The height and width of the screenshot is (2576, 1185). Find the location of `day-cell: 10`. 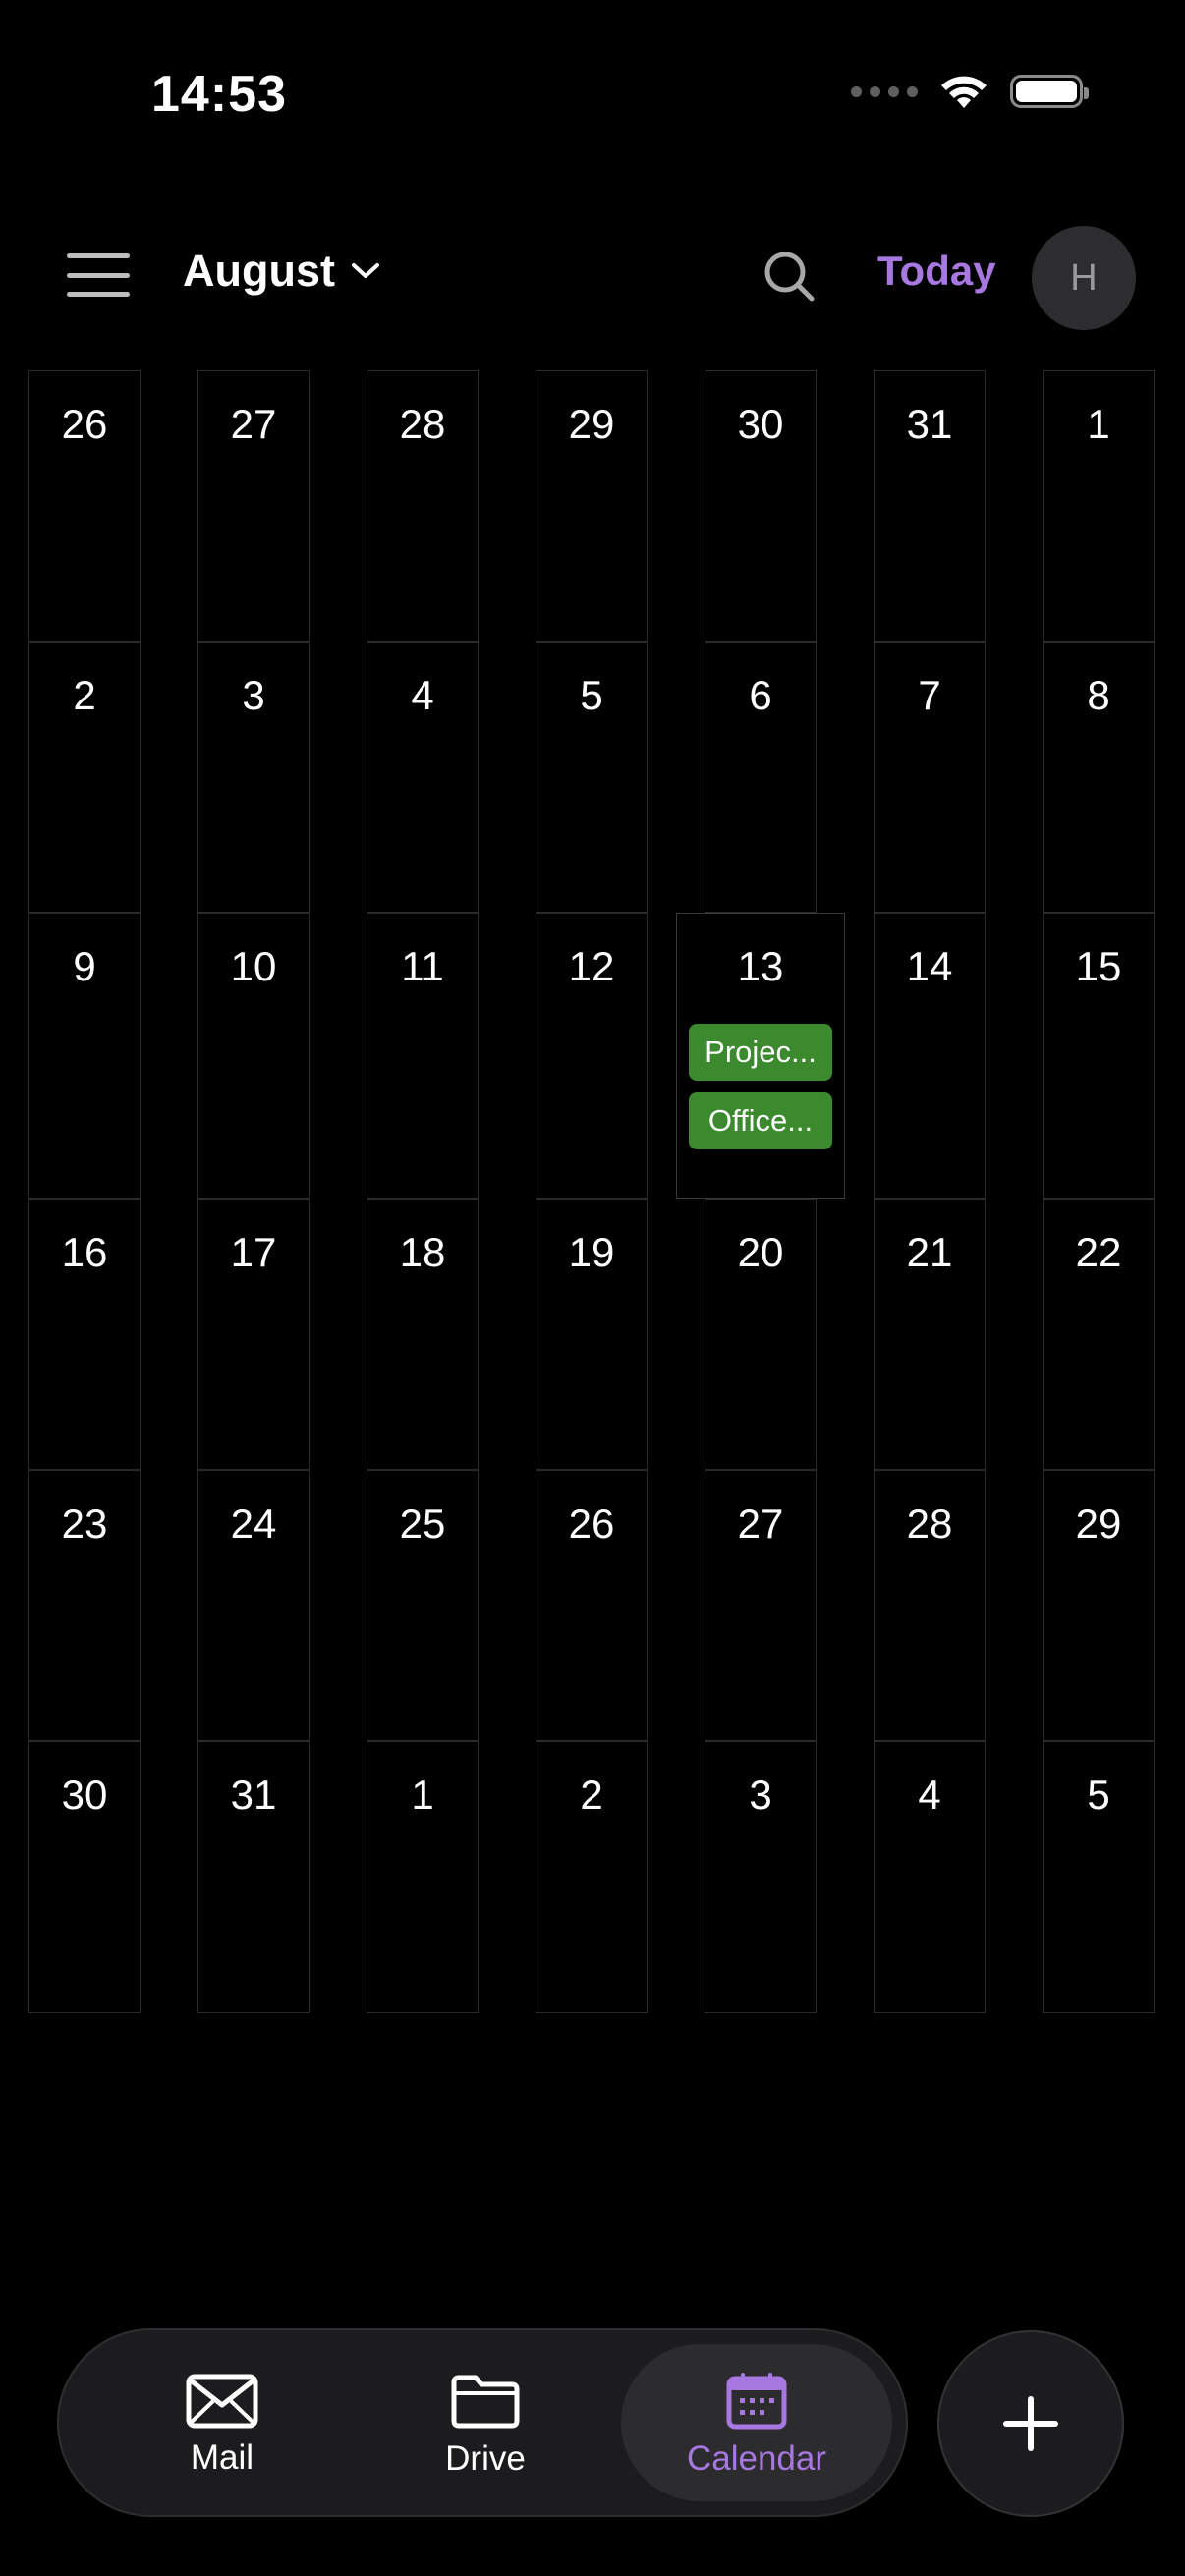

day-cell: 10 is located at coordinates (254, 1056).